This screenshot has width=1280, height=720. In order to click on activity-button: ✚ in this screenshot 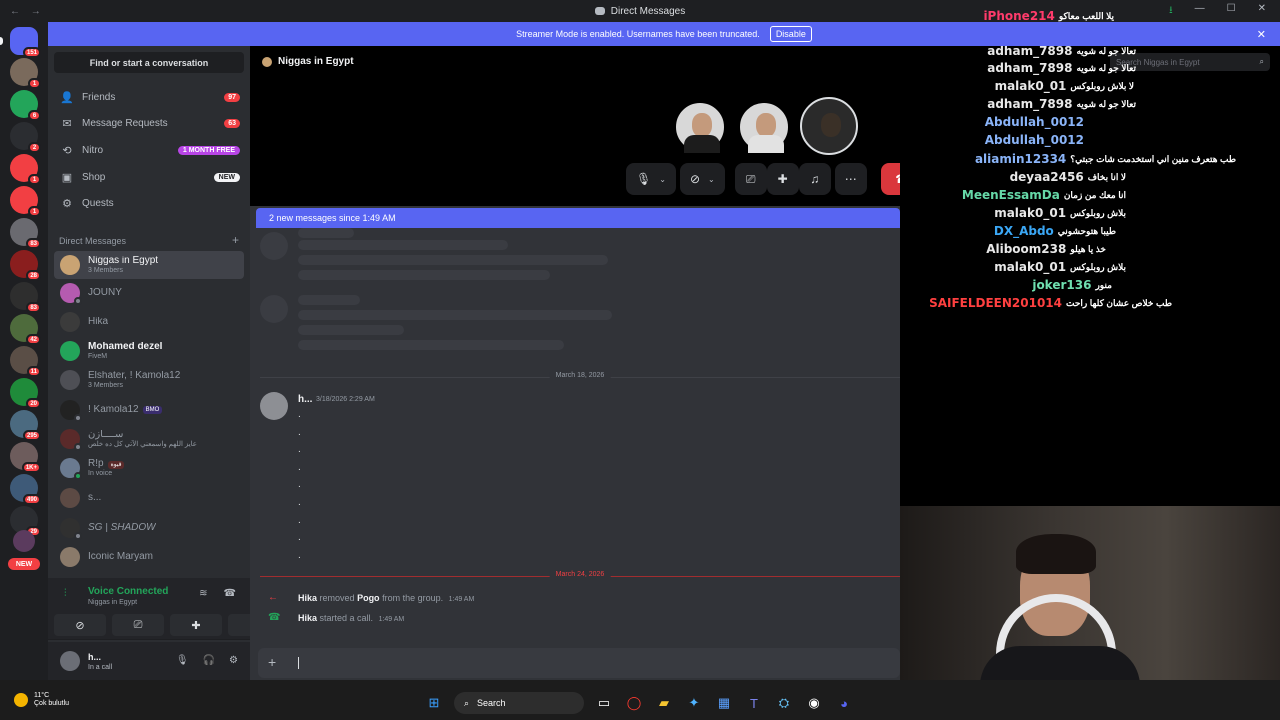, I will do `click(782, 179)`.